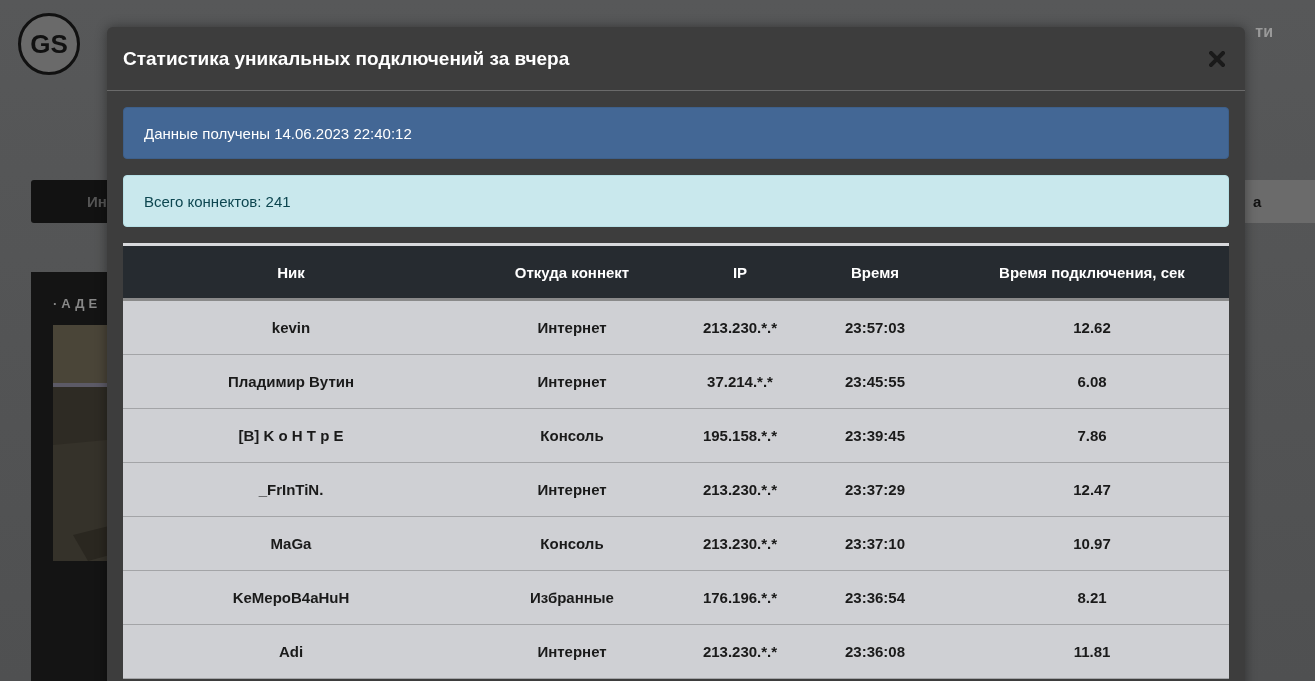 Image resolution: width=1315 pixels, height=681 pixels. Describe the element at coordinates (740, 272) in the screenshot. I see `column-header: IP` at that location.